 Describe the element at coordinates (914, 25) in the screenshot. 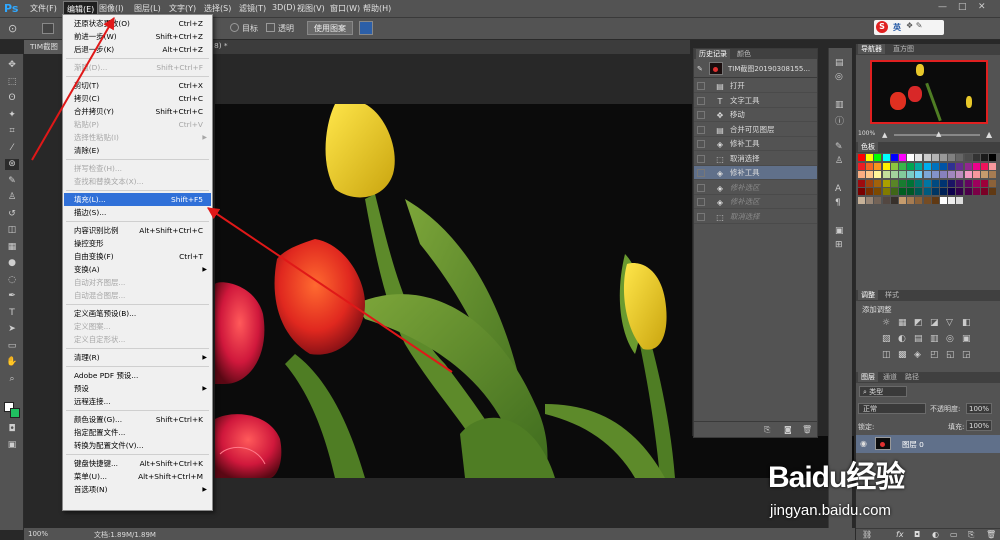

I see `ime-tools-icon: ❖ ✎` at that location.